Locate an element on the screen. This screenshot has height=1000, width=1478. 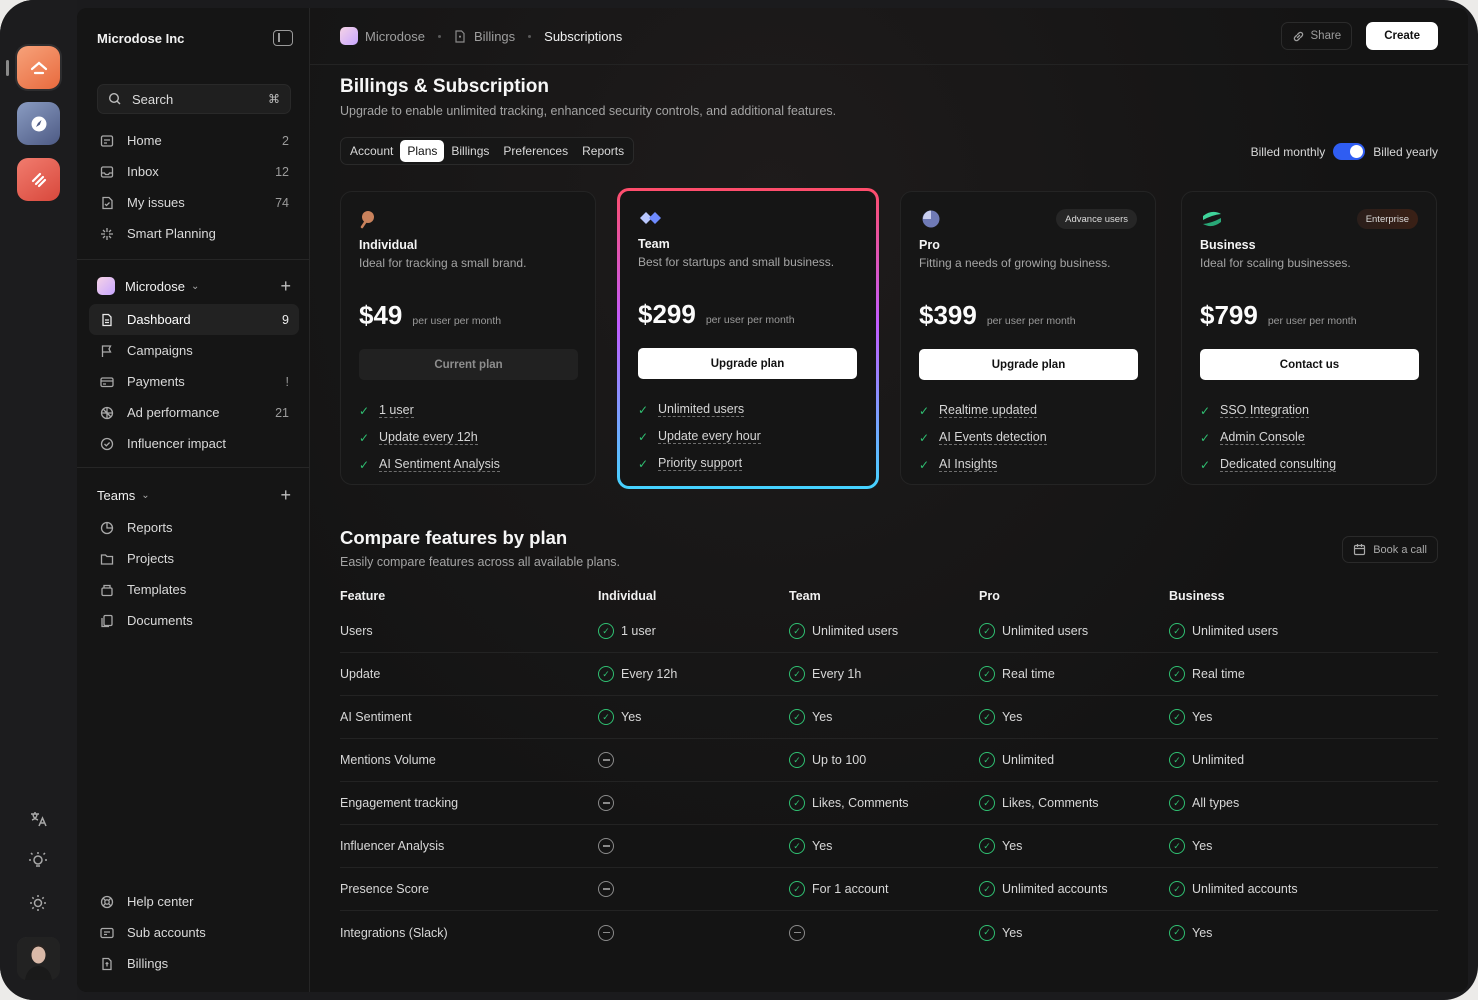
plan-feature-label: AI Insights is located at coordinates (968, 464).